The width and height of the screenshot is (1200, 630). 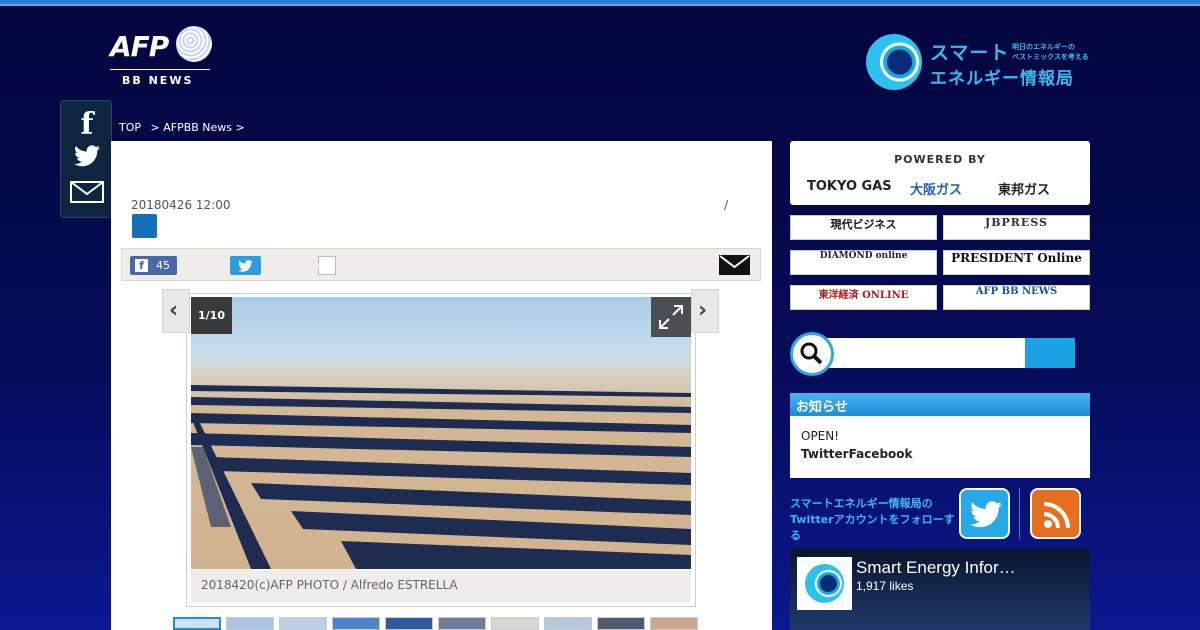 I want to click on smart-energy-logo: スマート 明日のエネルギーの ベストミックスを考える エネルギー情報局, so click(x=982, y=63).